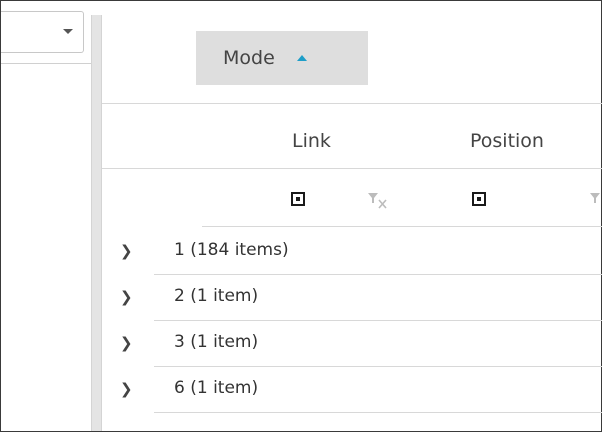 The width and height of the screenshot is (602, 432). Describe the element at coordinates (216, 388) in the screenshot. I see `group-row-label: 6 (1 item)` at that location.